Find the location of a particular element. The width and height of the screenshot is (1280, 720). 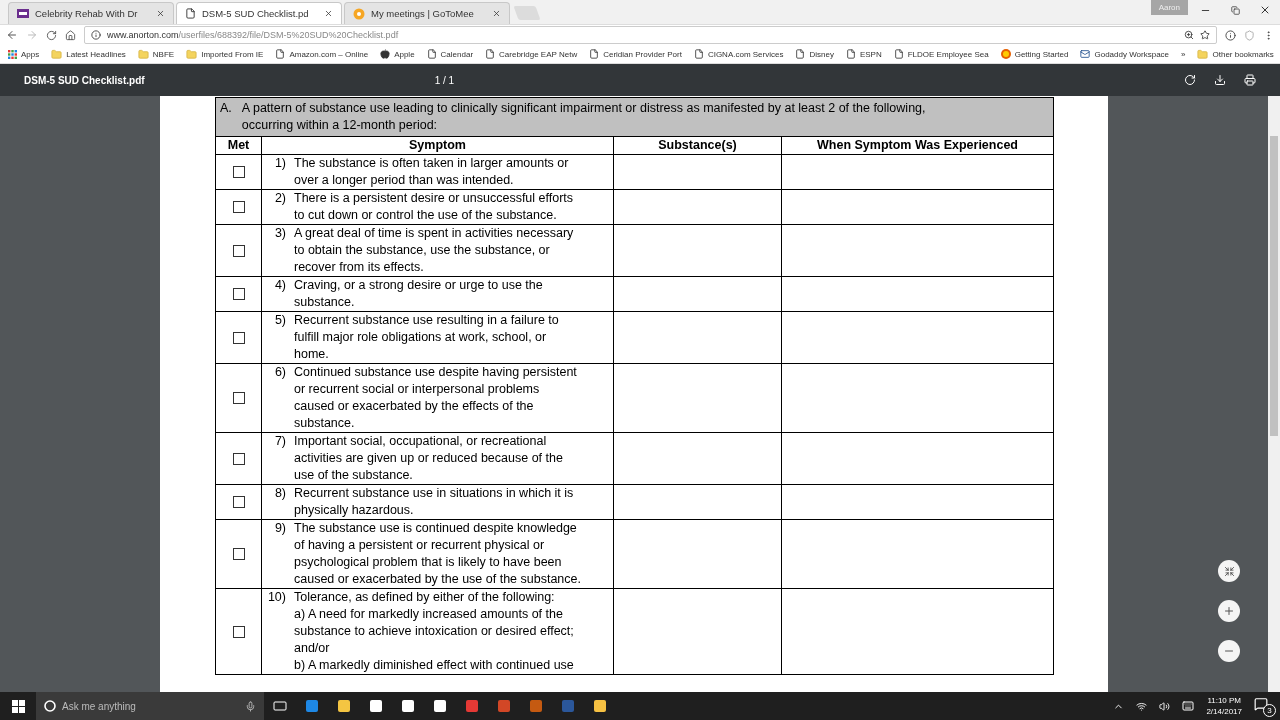

column-header: Substance(s) is located at coordinates (697, 145).